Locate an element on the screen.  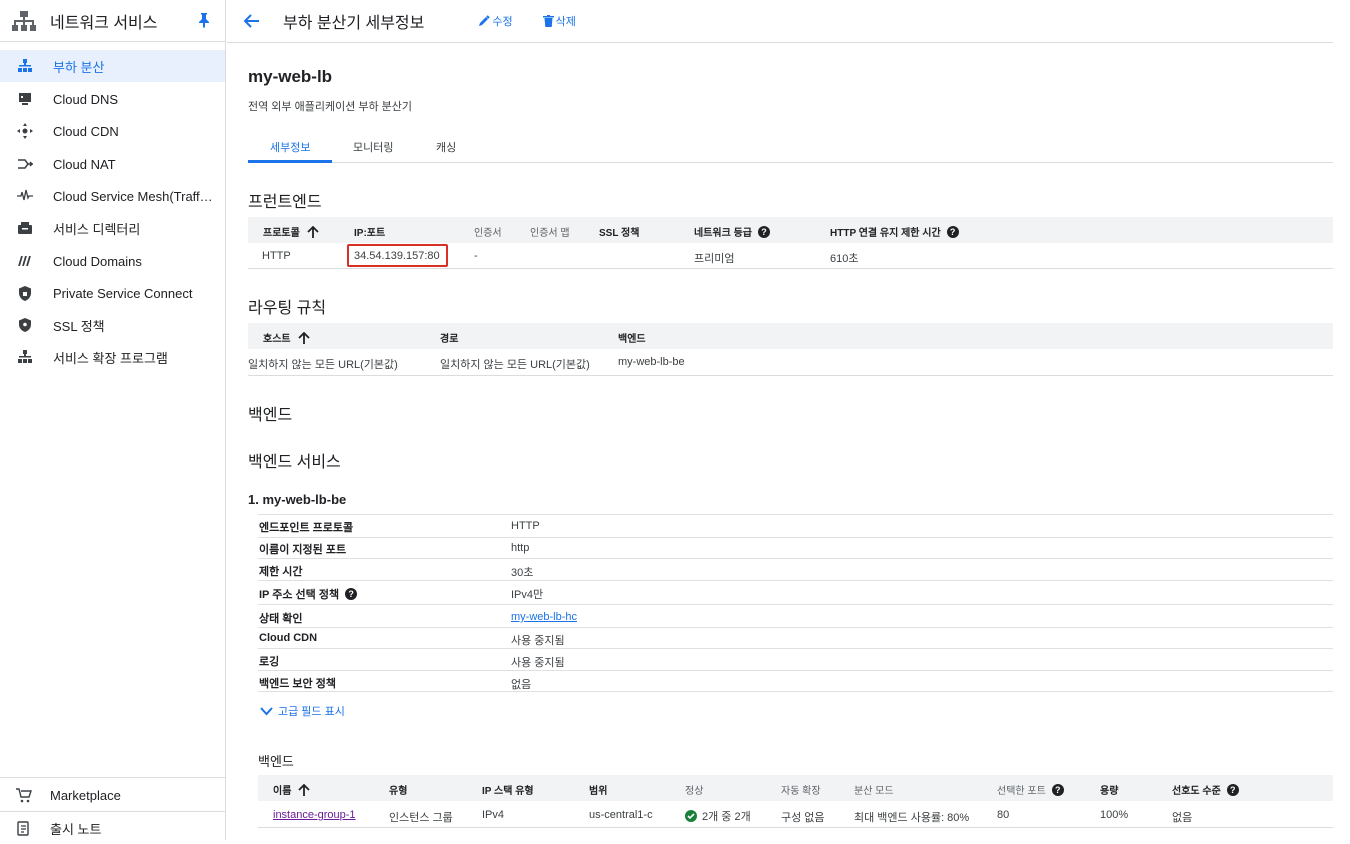
column-header-selected-port: 선택한 포트? is located at coordinates (1030, 789).